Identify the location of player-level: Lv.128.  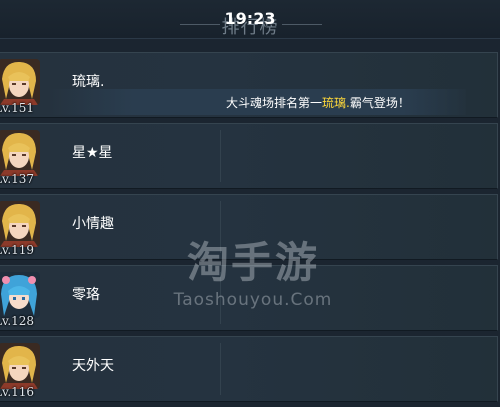
(17, 321).